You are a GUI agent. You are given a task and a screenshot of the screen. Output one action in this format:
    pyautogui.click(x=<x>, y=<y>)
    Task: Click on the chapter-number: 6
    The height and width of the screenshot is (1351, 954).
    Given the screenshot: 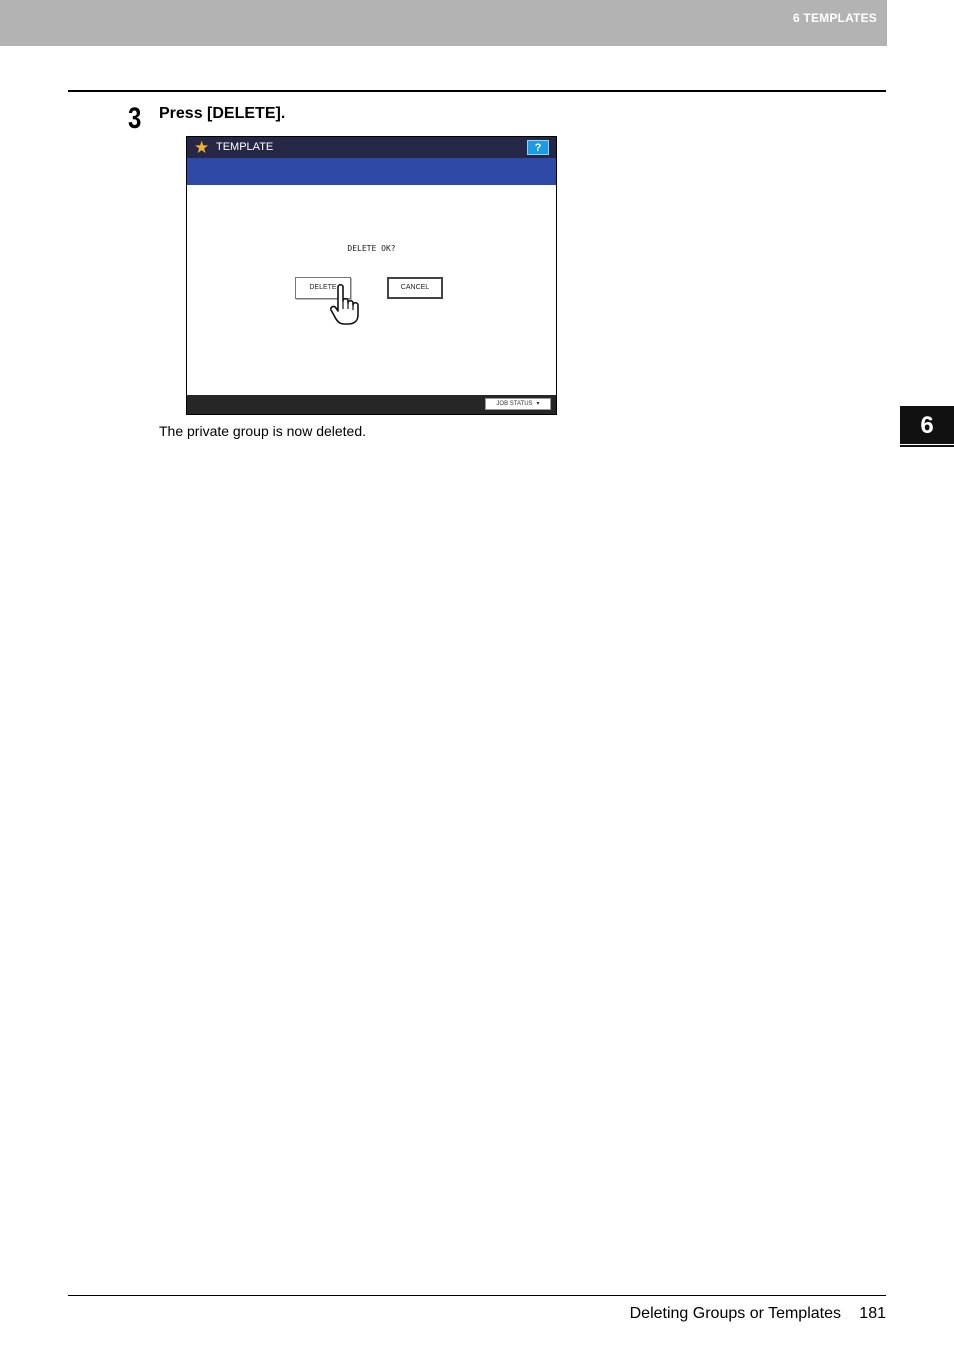 What is the action you would take?
    pyautogui.click(x=927, y=425)
    